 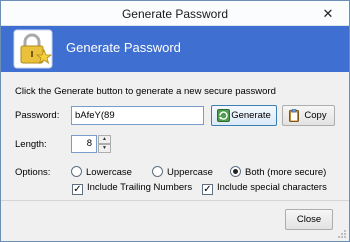 I want to click on clipboard-icon, so click(x=294, y=115).